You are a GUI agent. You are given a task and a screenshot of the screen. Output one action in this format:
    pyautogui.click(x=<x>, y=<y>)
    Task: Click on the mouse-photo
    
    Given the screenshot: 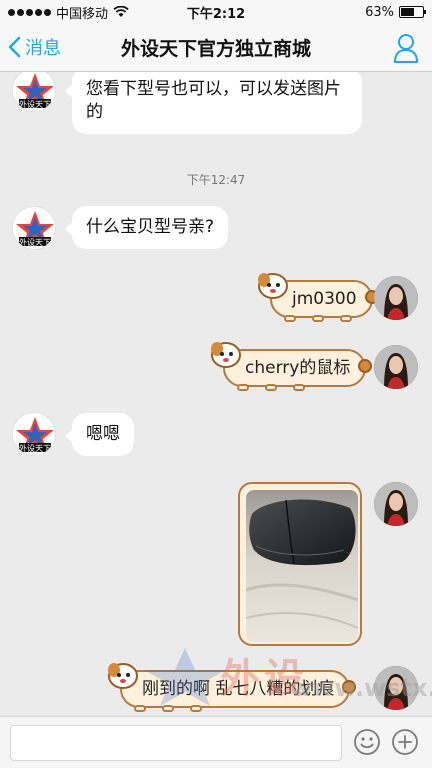 What is the action you would take?
    pyautogui.click(x=302, y=566)
    